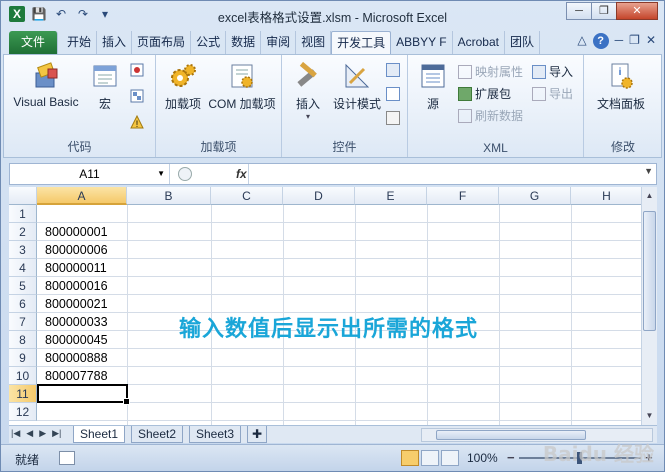 The height and width of the screenshot is (472, 665). What do you see at coordinates (115, 42) in the screenshot?
I see `tab-insert: 插入` at bounding box center [115, 42].